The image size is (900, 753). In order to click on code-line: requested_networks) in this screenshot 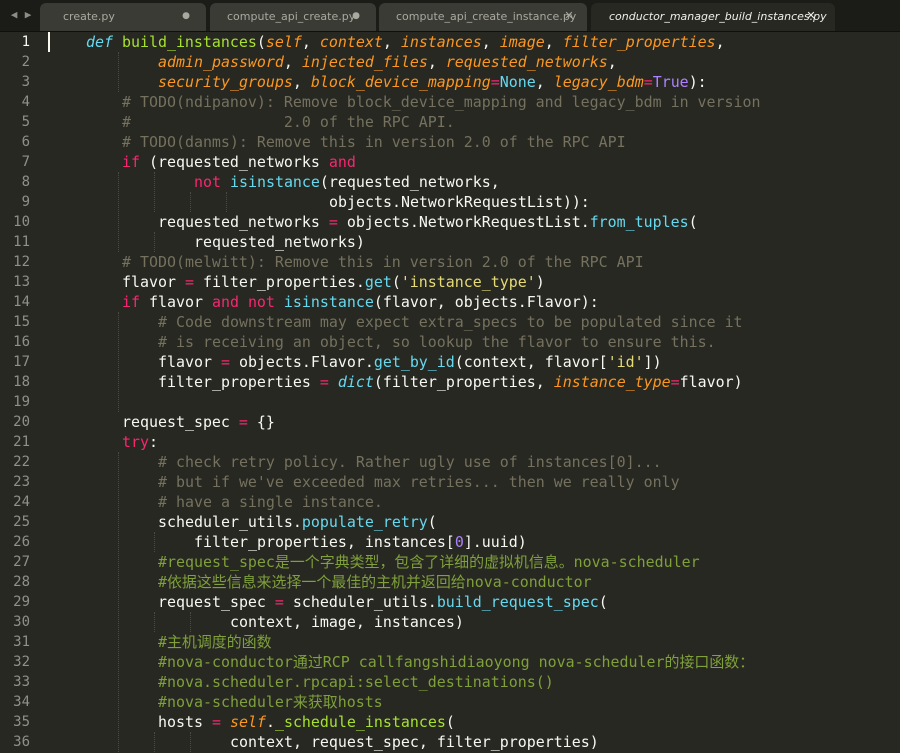, I will do `click(279, 242)`.